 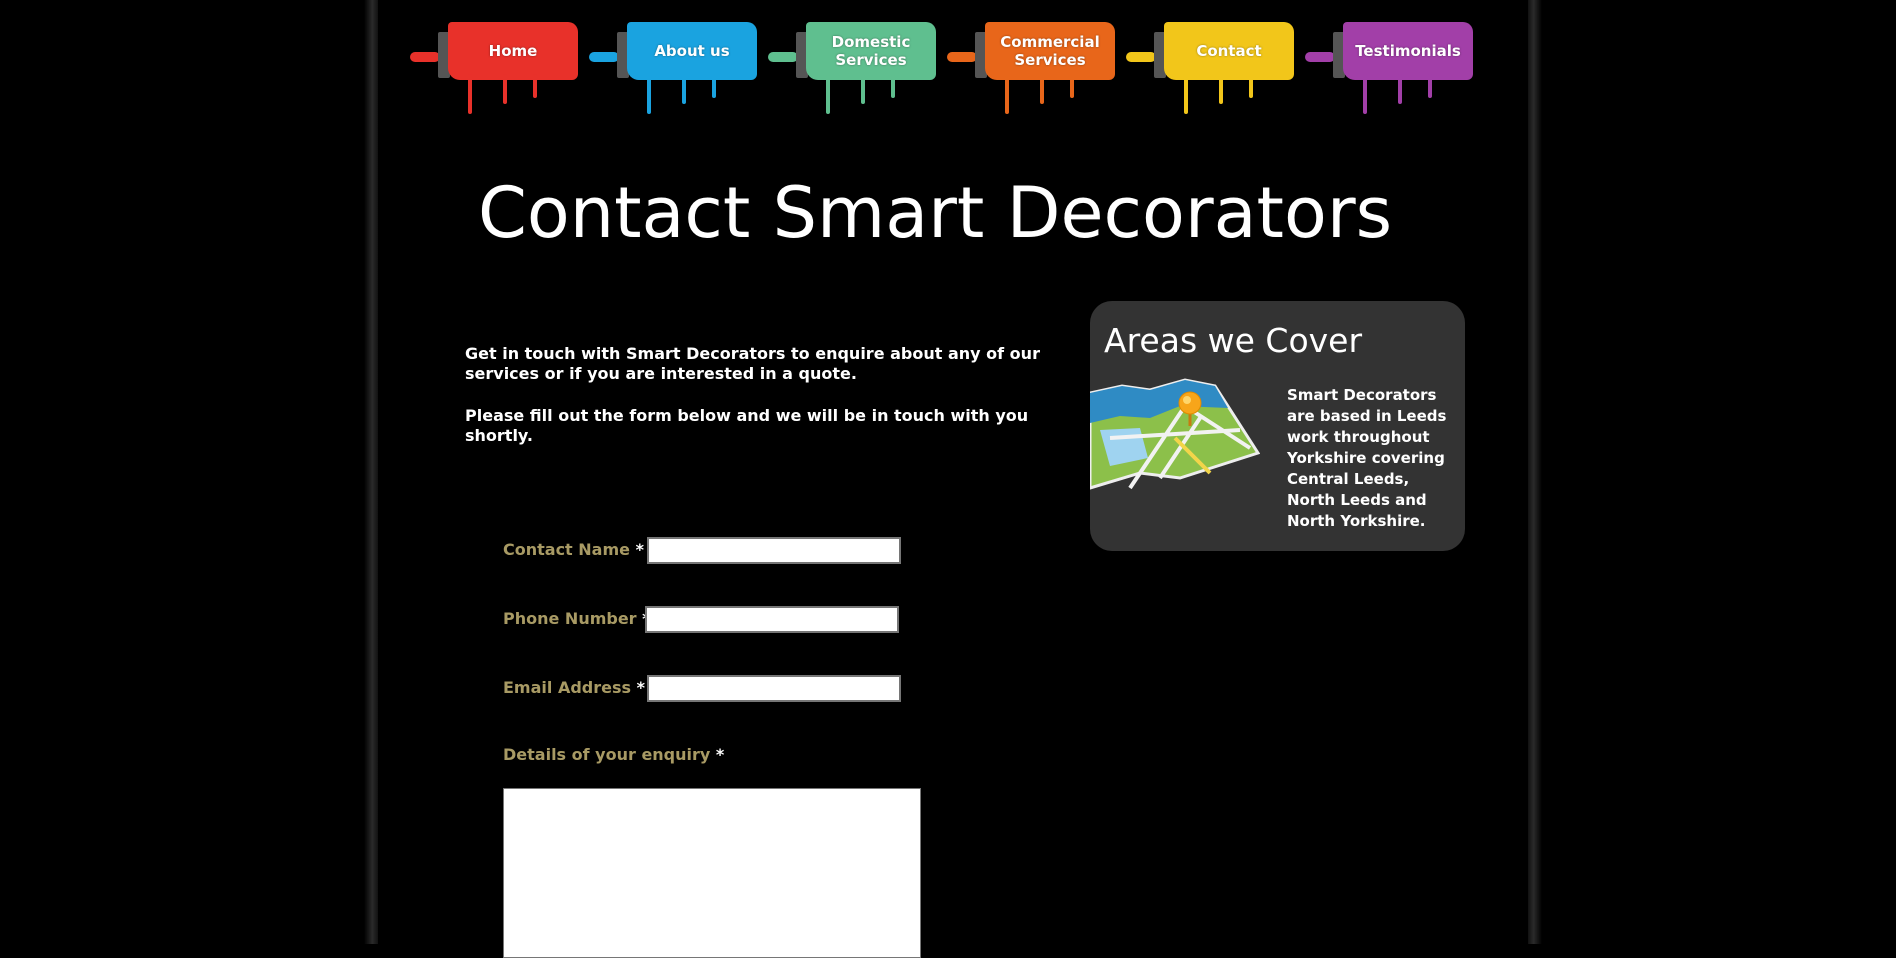 What do you see at coordinates (1408, 51) in the screenshot?
I see `nav-item-label: Testimonials` at bounding box center [1408, 51].